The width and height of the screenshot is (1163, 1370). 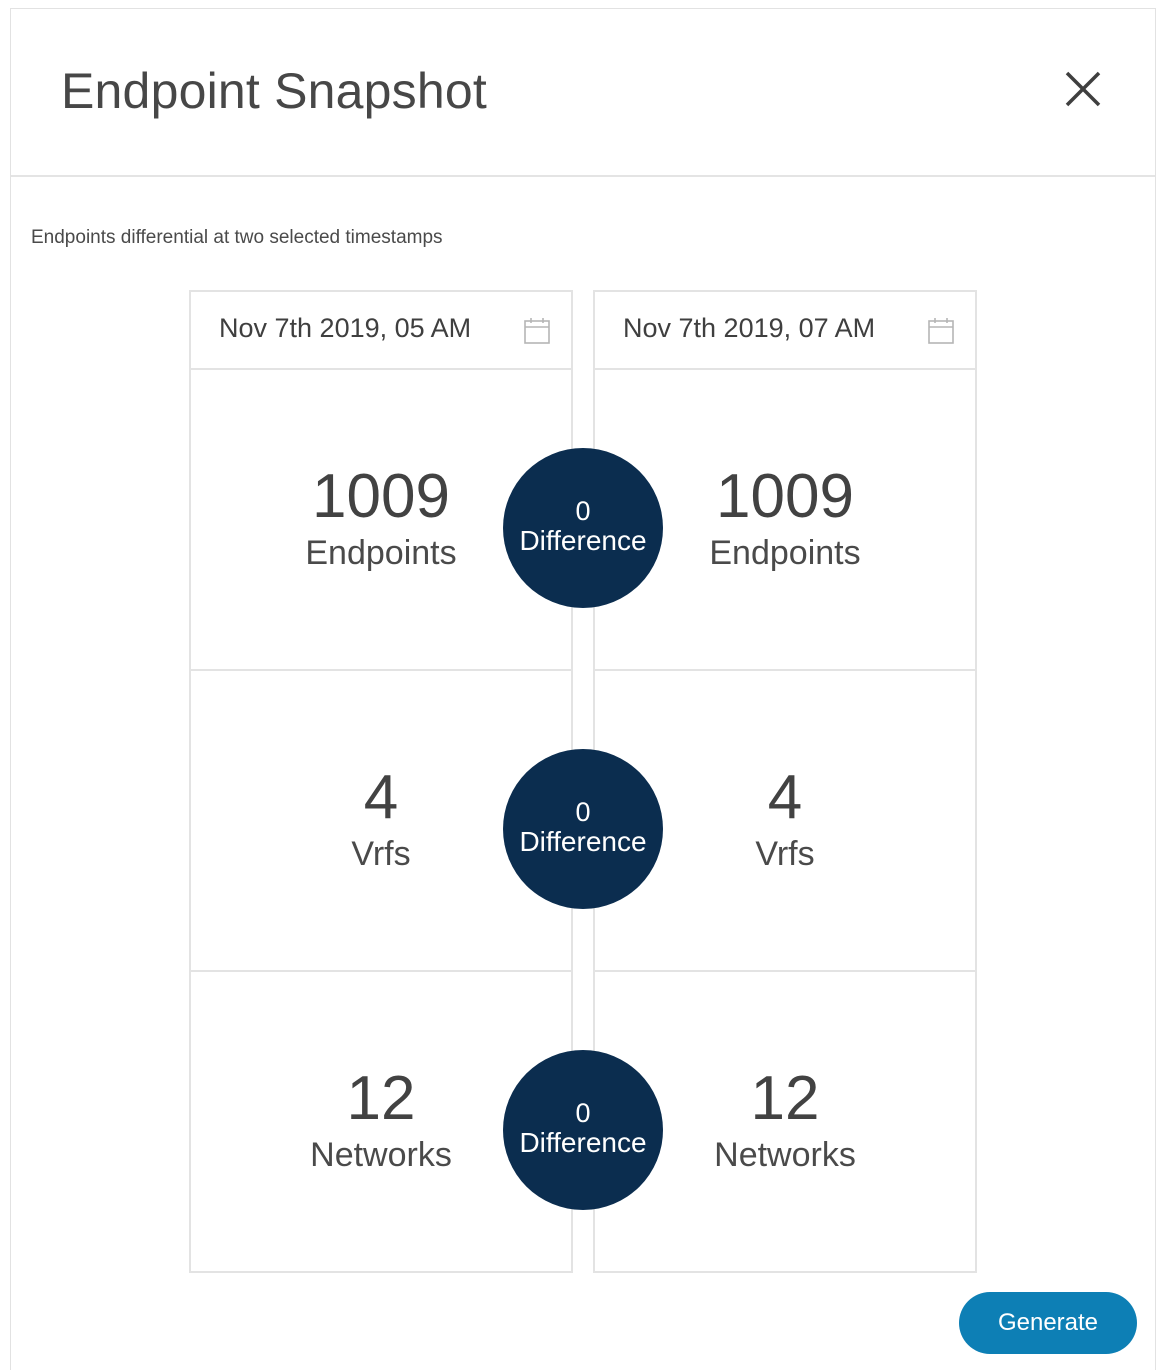 I want to click on timestamp-picker-end: Nov 7th 2019, 07 AM, so click(x=785, y=331).